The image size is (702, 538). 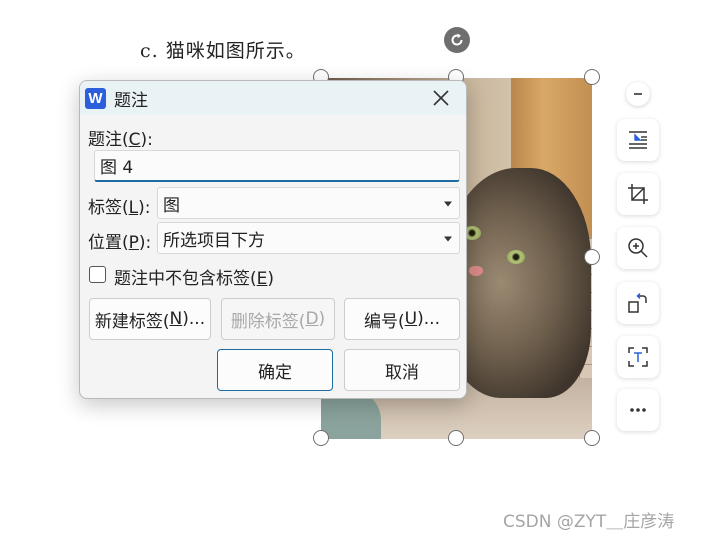 What do you see at coordinates (592, 257) in the screenshot?
I see `resize-handle-right` at bounding box center [592, 257].